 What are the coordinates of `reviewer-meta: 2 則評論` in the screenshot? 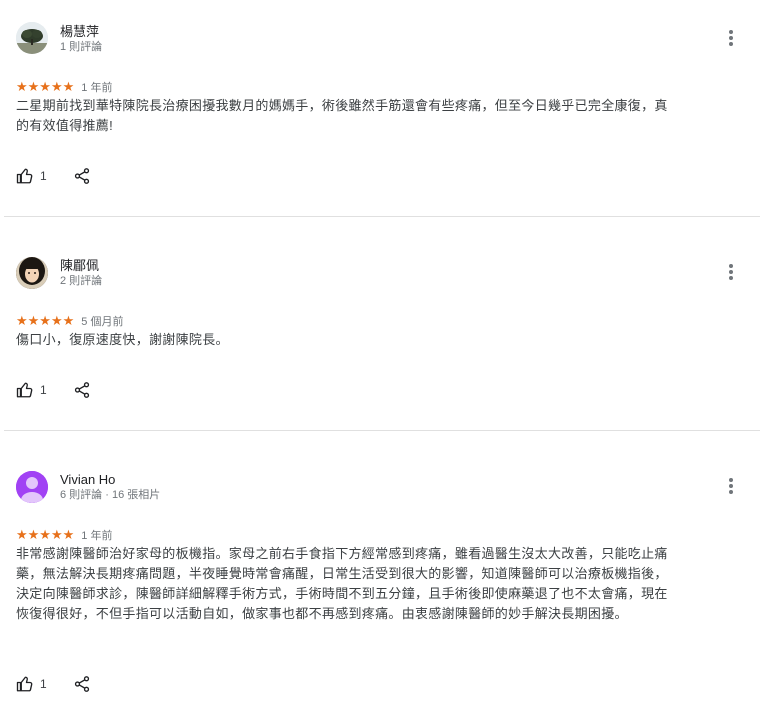 It's located at (81, 281).